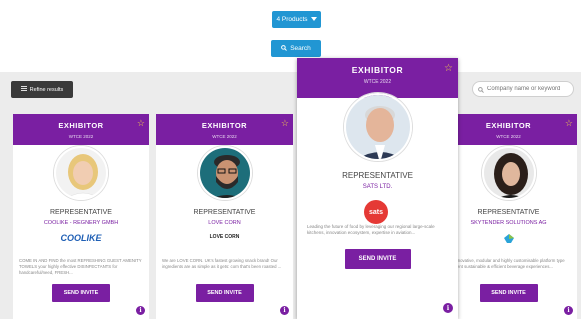 The height and width of the screenshot is (319, 581). Describe the element at coordinates (530, 89) in the screenshot. I see `company-search-input` at that location.